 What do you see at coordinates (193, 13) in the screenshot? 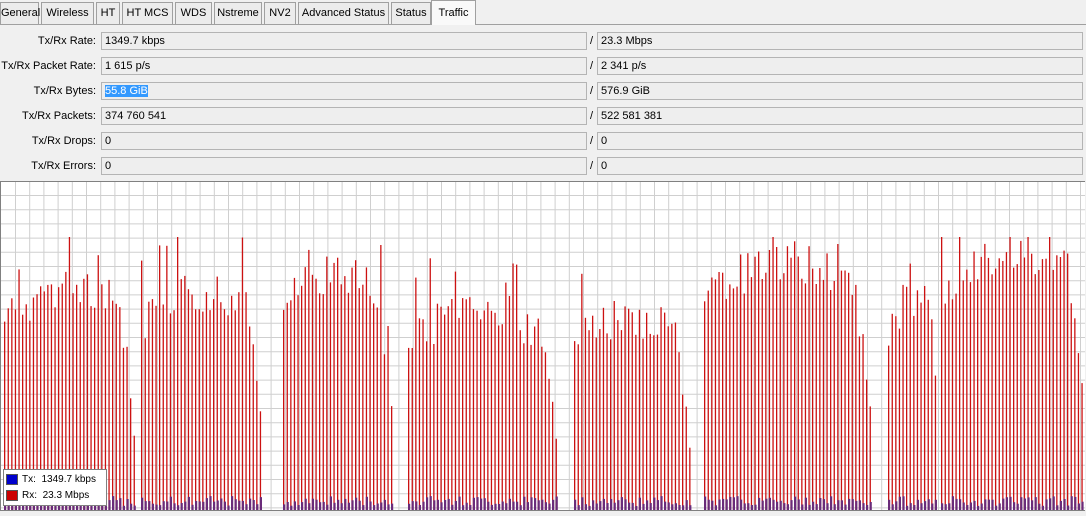
I see `tab-wds: WDS` at bounding box center [193, 13].